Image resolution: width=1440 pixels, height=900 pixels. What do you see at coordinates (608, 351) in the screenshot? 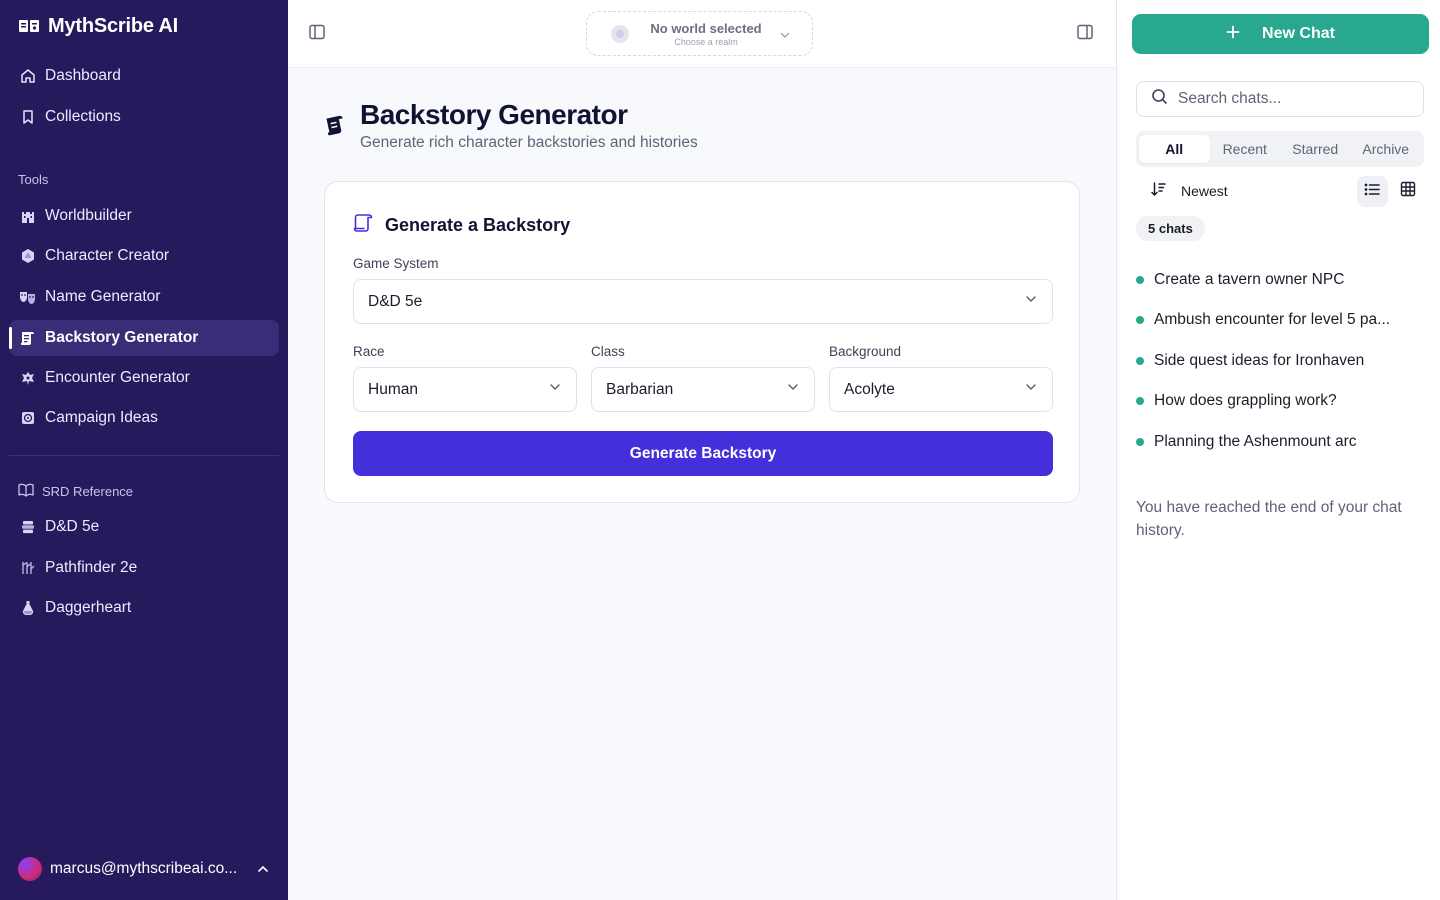
I see `class-label: Class` at bounding box center [608, 351].